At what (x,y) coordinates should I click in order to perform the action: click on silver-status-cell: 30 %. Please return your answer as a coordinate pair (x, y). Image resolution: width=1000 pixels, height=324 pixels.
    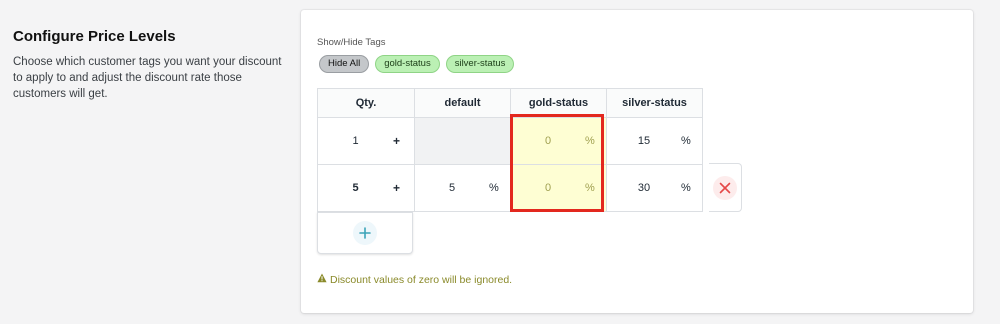
    Looking at the image, I should click on (654, 188).